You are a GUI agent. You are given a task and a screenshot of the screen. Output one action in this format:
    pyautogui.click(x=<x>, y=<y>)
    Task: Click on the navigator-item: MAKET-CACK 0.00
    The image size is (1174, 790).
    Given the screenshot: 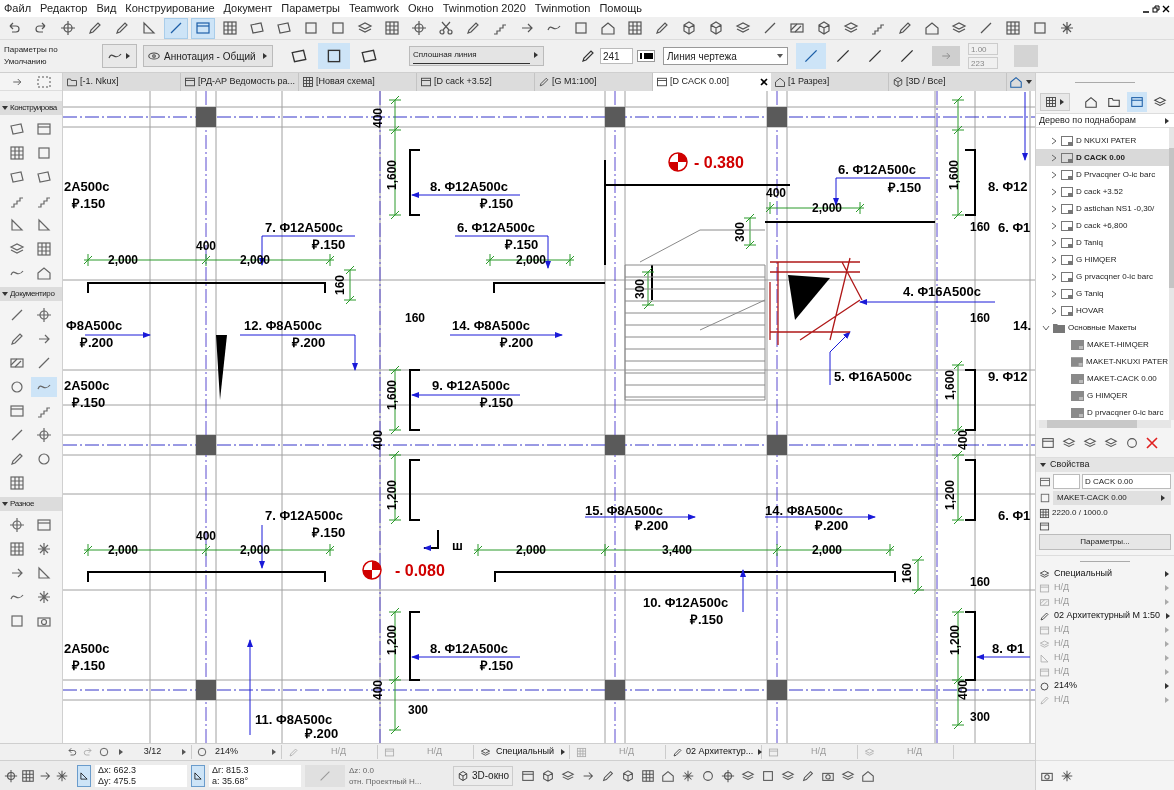 What is the action you would take?
    pyautogui.click(x=1102, y=378)
    